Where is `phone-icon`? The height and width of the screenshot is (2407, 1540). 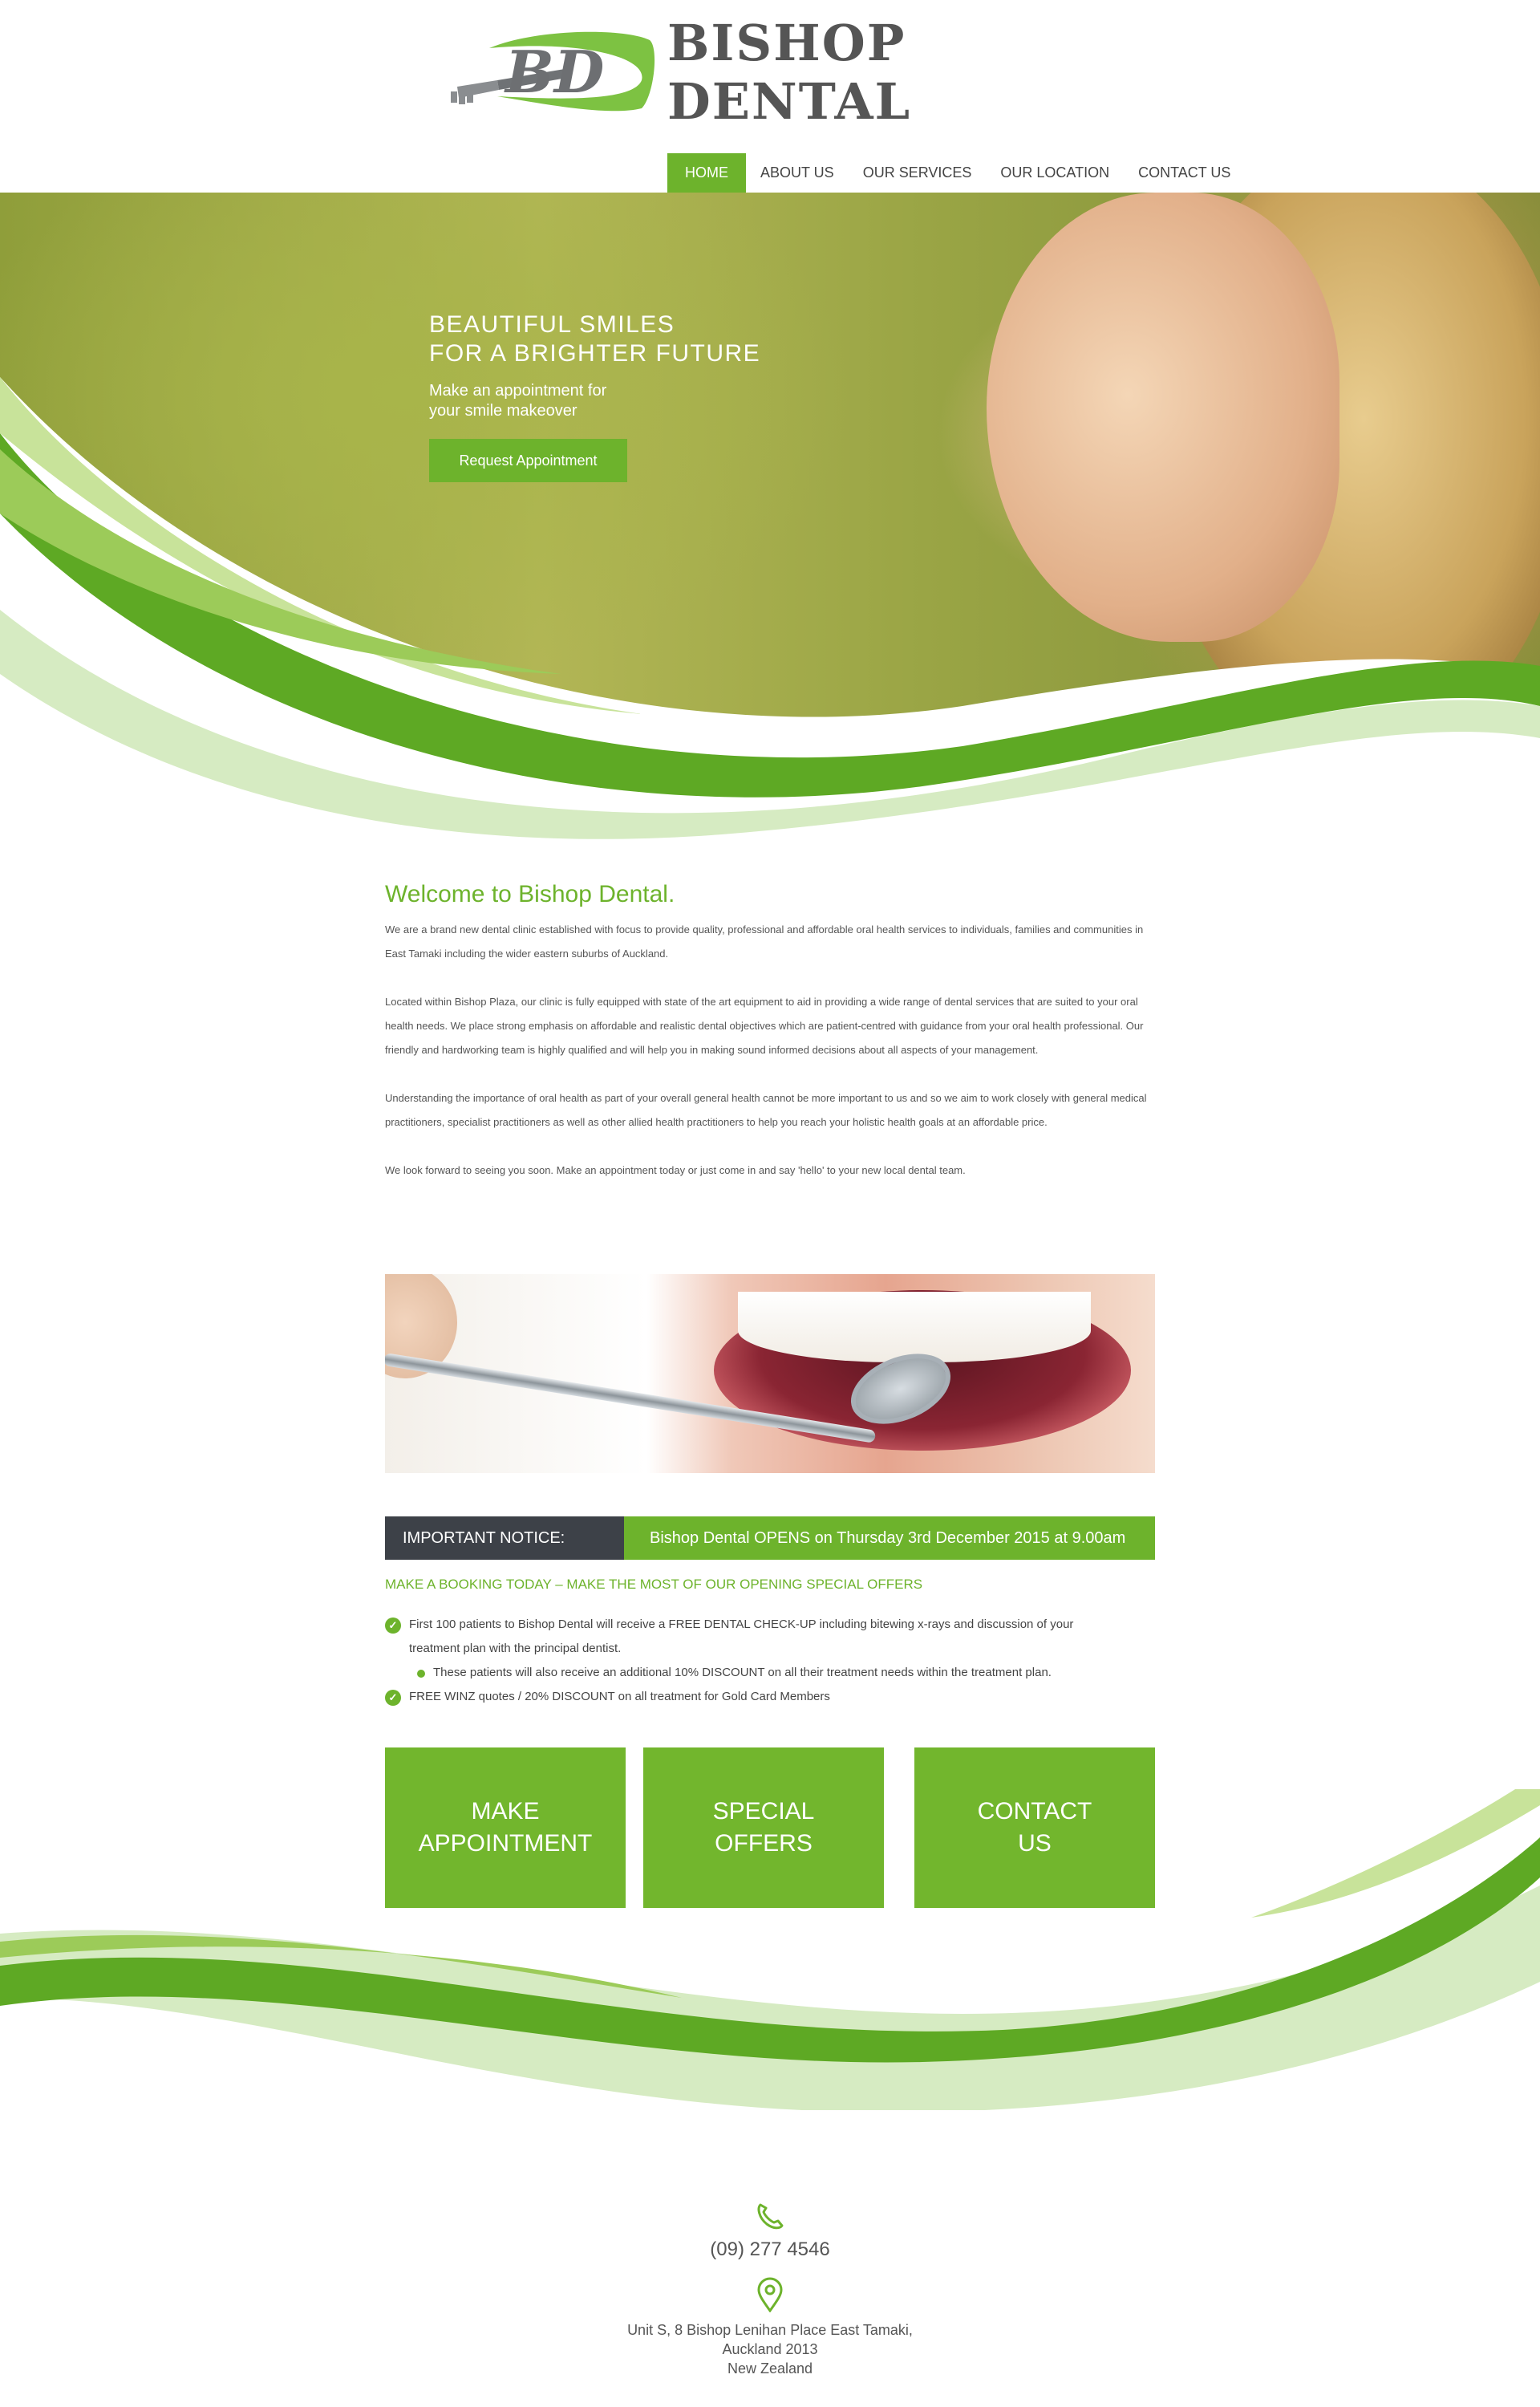
phone-icon is located at coordinates (771, 2217).